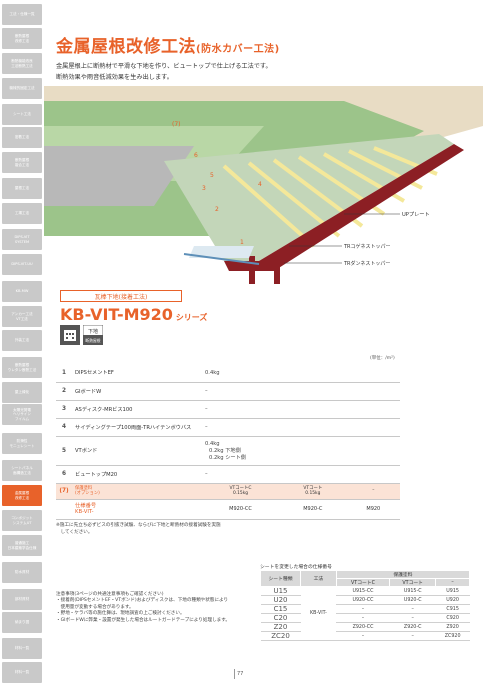 The width and height of the screenshot is (483, 685). I want to click on sheet-c3: ZC920, so click(452, 636).